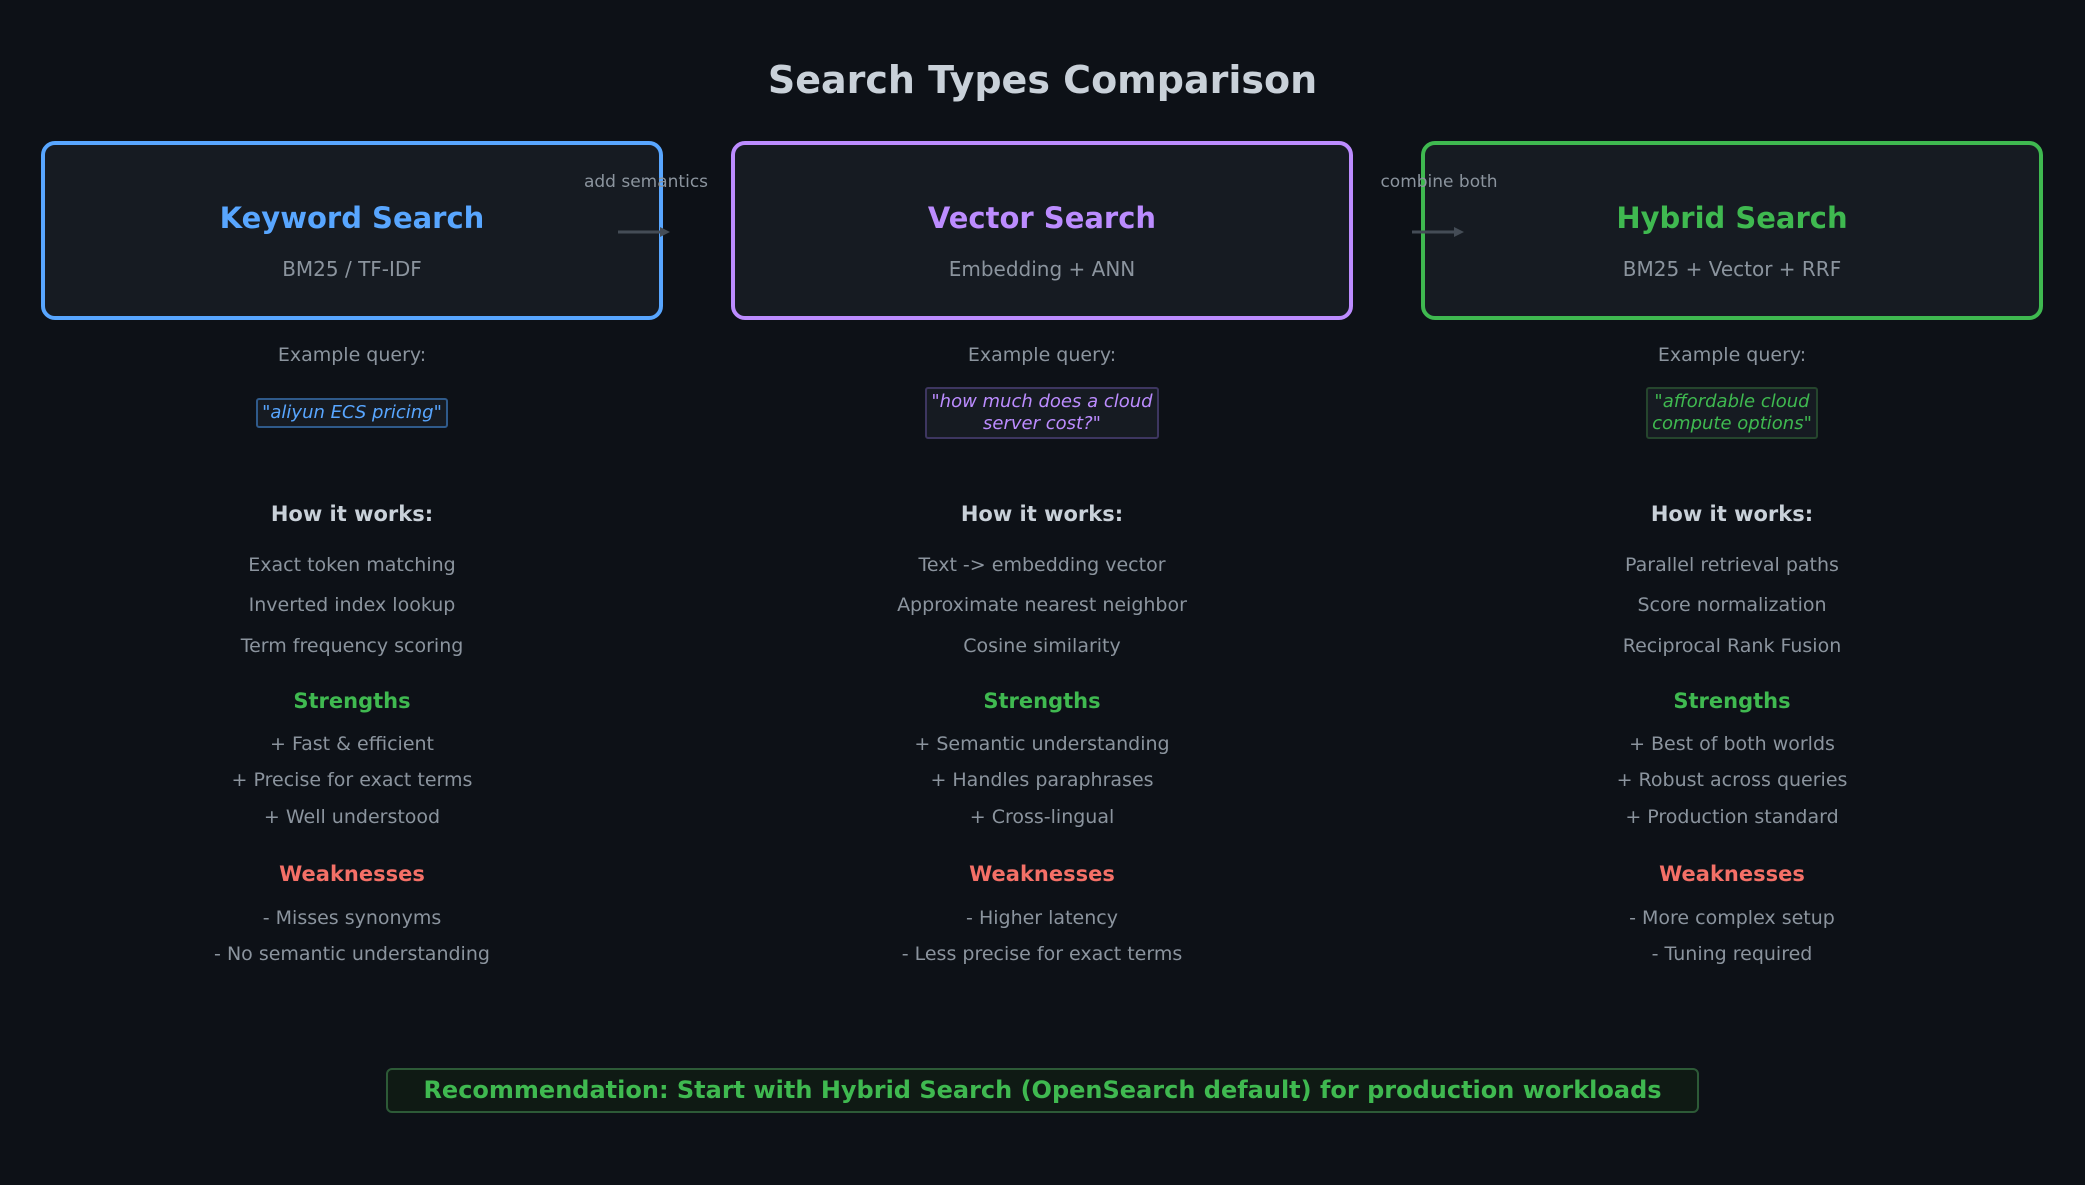 Image resolution: width=2085 pixels, height=1185 pixels. I want to click on vector-search-card: Vector Search Embedding + ANN, so click(1042, 230).